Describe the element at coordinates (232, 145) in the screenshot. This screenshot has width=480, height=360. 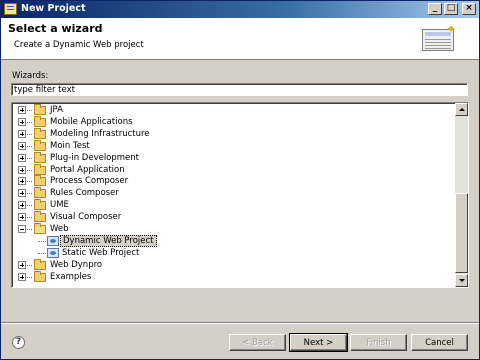
I see `tree-category-item: Moin Test` at that location.